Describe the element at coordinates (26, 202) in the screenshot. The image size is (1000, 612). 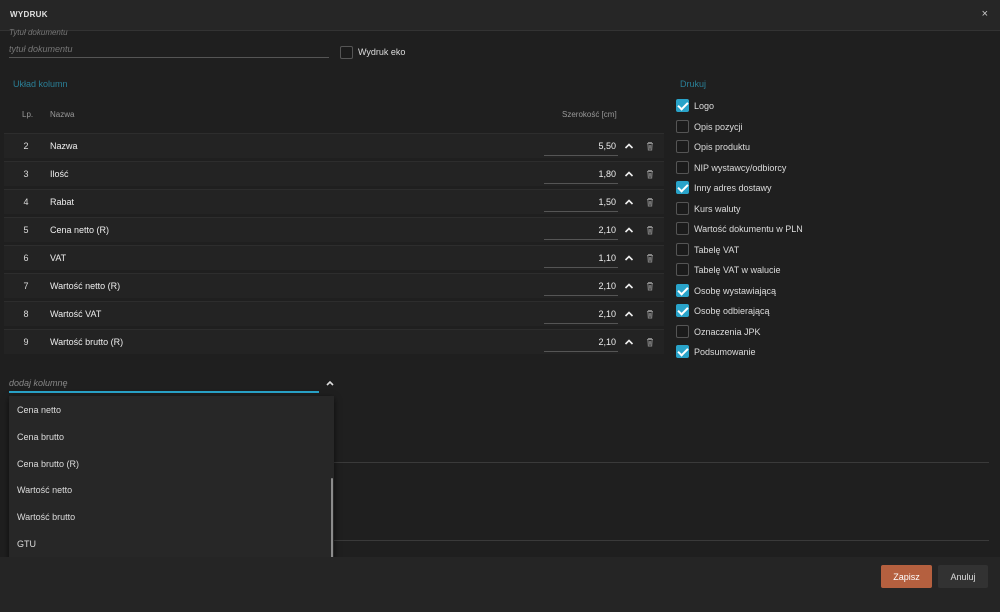
I see `row-lp: 4` at that location.